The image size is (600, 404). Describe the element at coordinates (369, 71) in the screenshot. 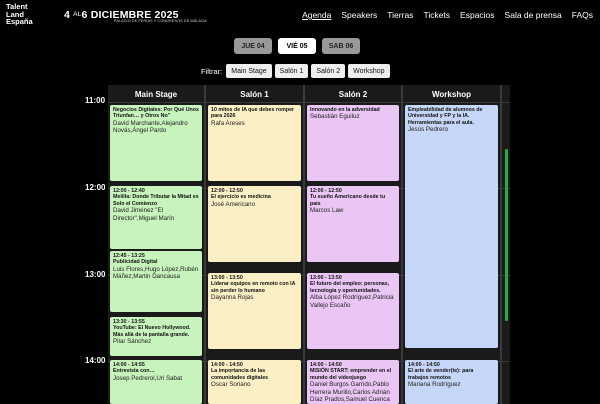

I see `filter-workshop: Workshop` at that location.